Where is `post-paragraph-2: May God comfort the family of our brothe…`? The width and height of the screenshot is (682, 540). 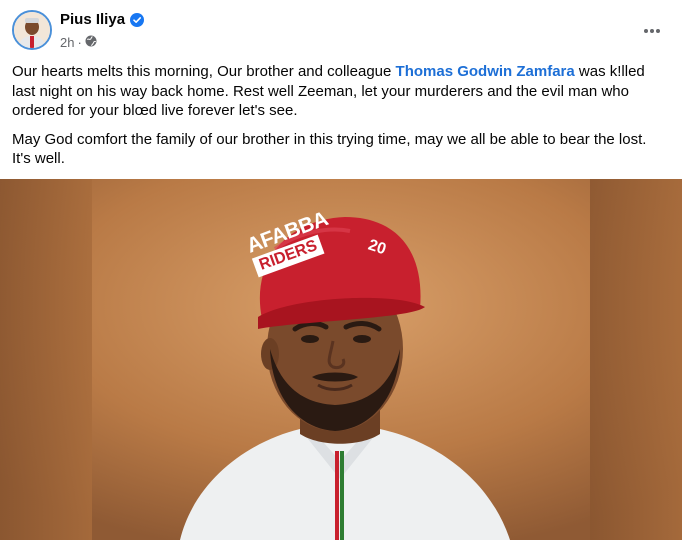 post-paragraph-2: May God comfort the family of our brothe… is located at coordinates (329, 149).